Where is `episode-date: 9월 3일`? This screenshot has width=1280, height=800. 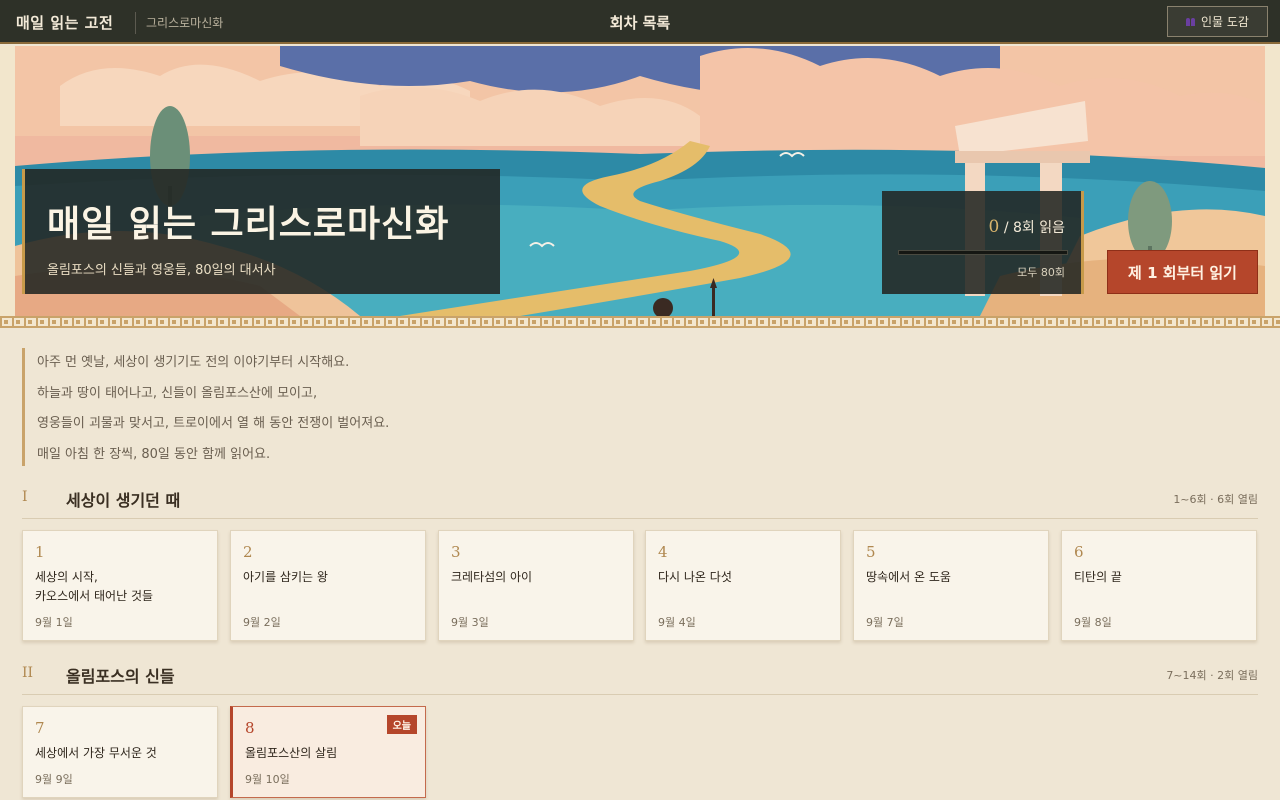 episode-date: 9월 3일 is located at coordinates (470, 622).